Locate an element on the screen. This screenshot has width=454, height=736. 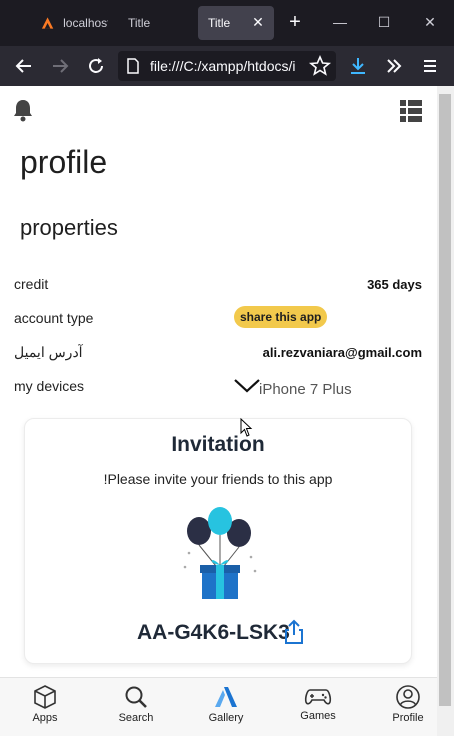
grid-menu-icon is located at coordinates (411, 111).